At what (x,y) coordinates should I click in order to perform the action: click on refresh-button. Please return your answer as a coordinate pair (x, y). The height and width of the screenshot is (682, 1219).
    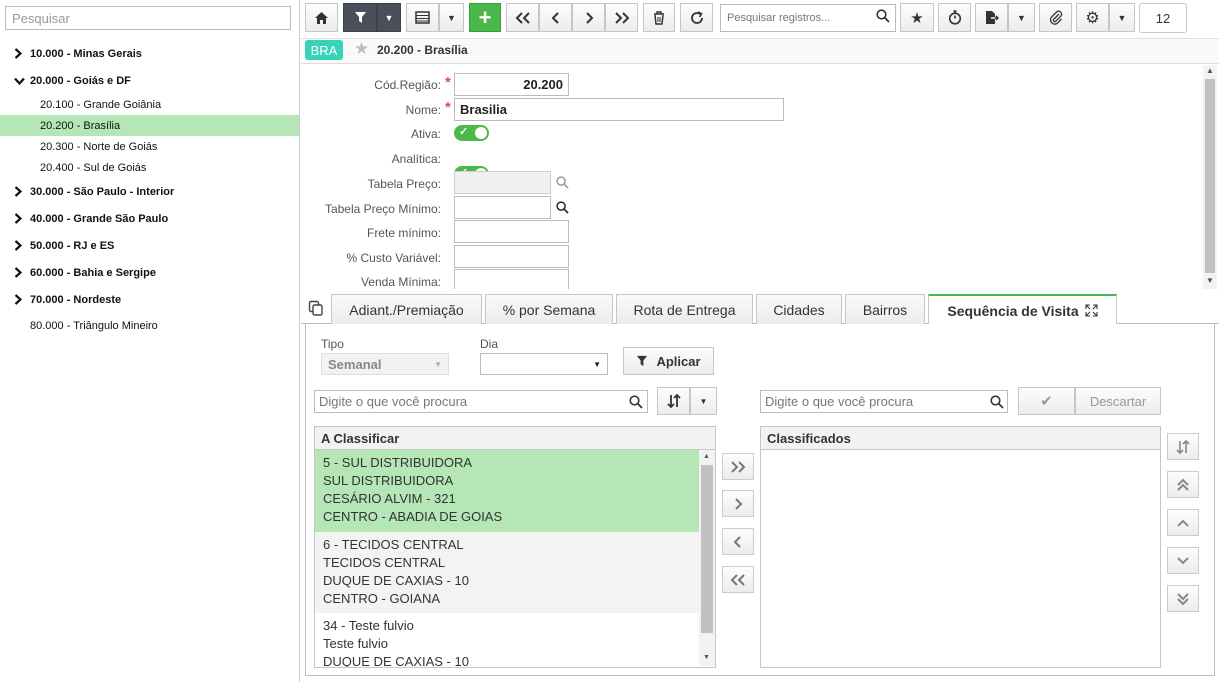
    Looking at the image, I should click on (696, 17).